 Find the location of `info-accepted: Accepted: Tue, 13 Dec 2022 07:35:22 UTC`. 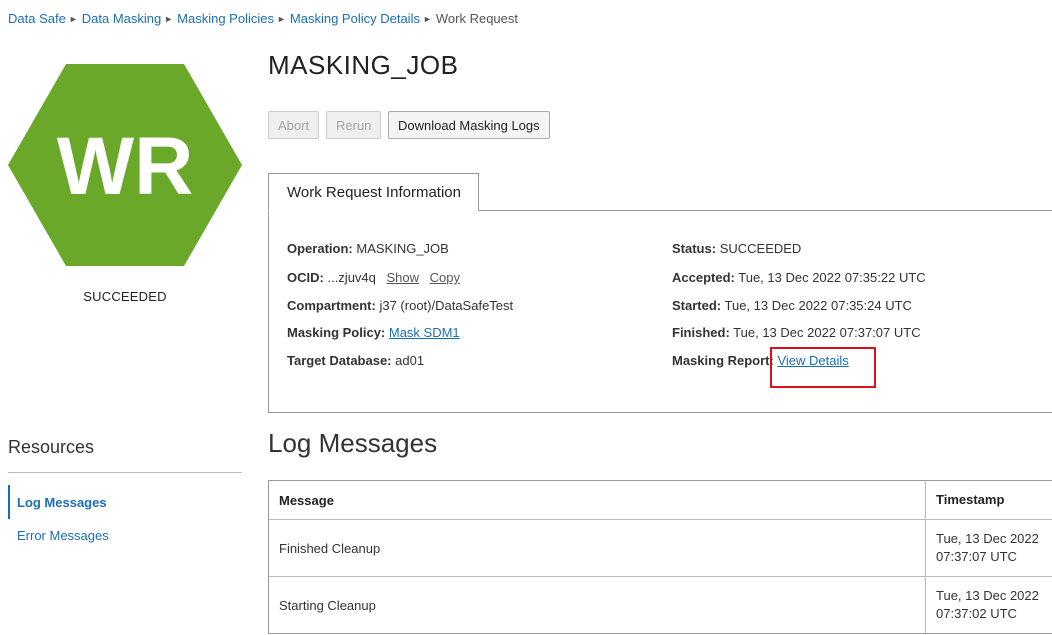

info-accepted: Accepted: Tue, 13 Dec 2022 07:35:22 UTC is located at coordinates (799, 277).